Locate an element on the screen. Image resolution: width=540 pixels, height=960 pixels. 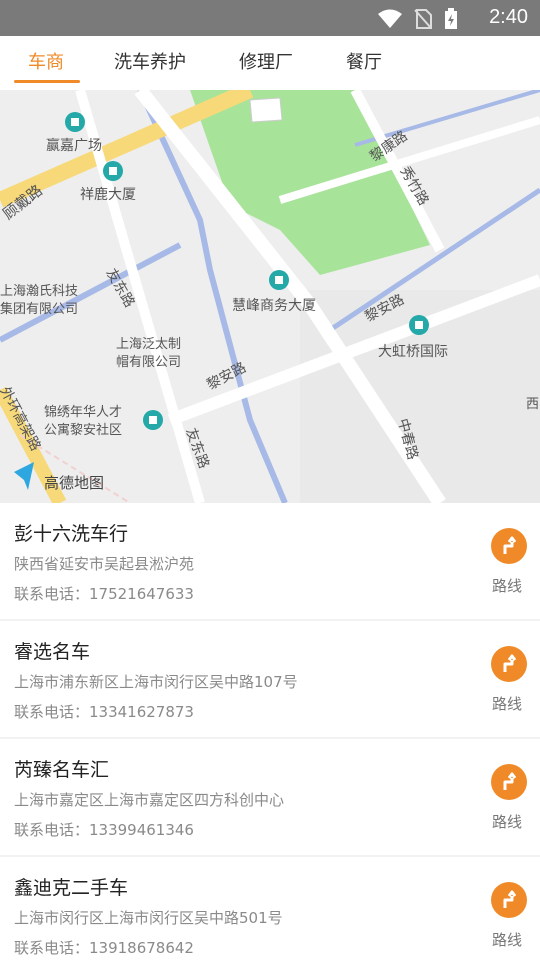
tab-repair-shop: 修理厂 is located at coordinates (266, 61).